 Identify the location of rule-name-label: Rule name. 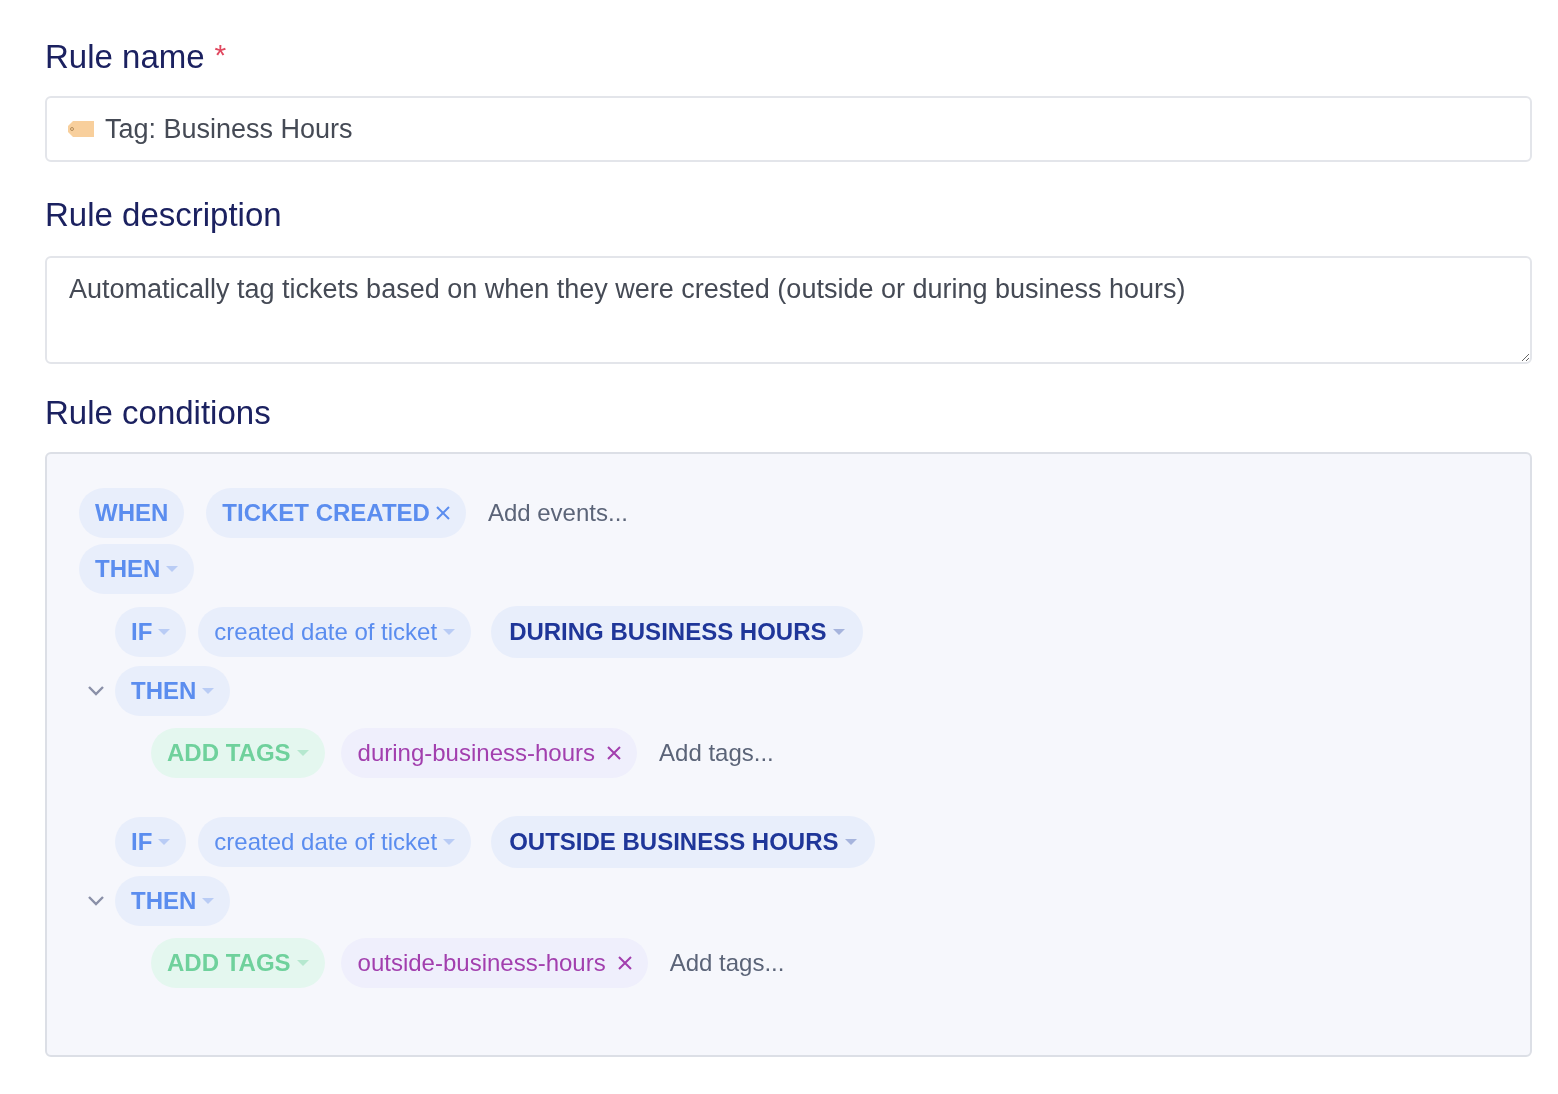
(125, 57).